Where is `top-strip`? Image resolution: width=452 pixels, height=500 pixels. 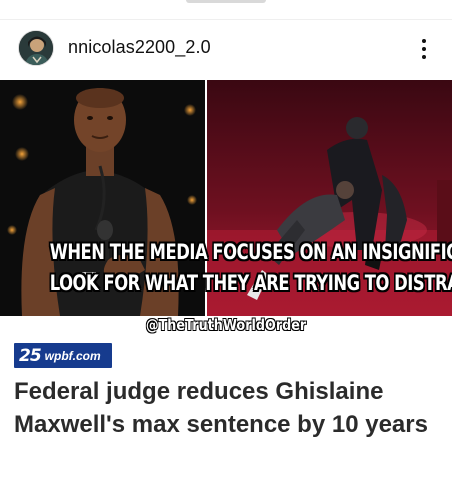 top-strip is located at coordinates (226, 9).